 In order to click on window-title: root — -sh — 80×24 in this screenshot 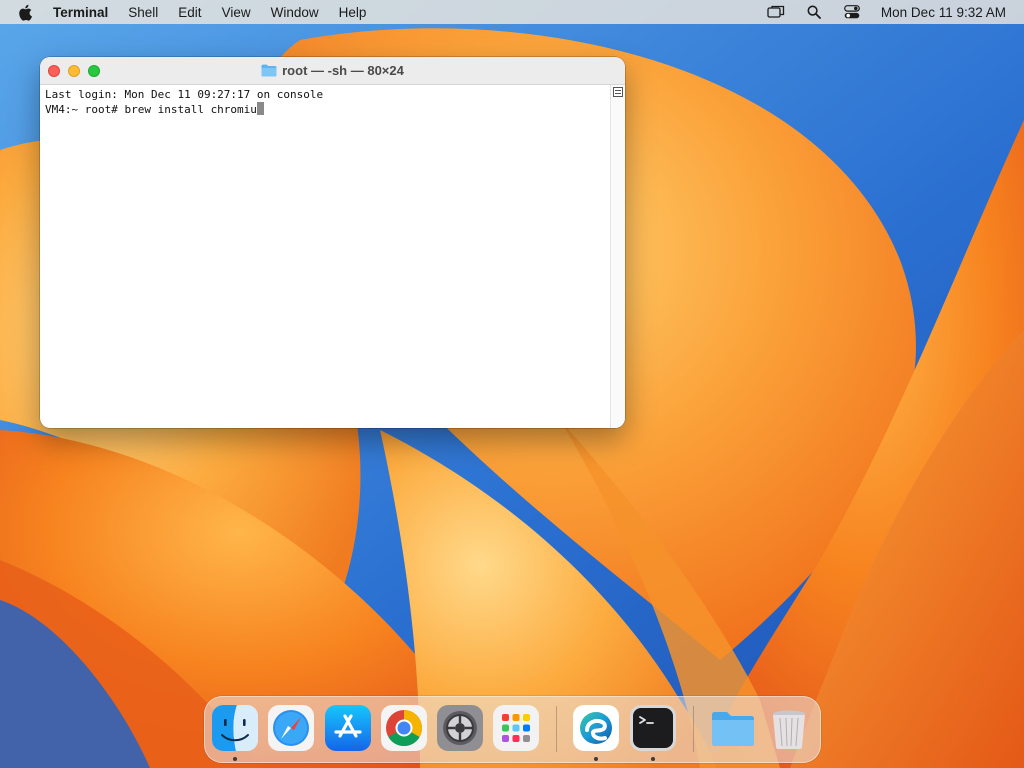, I will do `click(332, 70)`.